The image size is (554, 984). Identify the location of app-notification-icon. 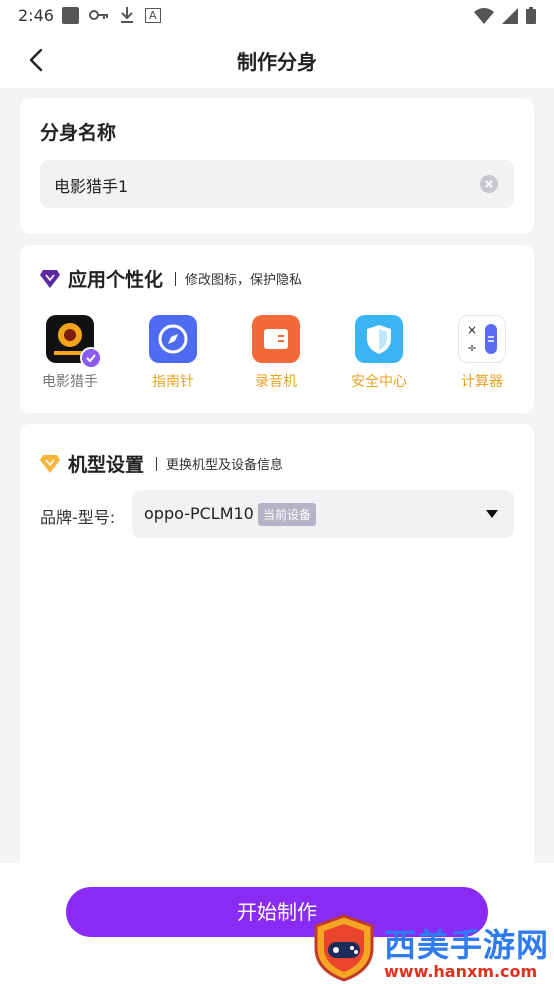
(70, 15).